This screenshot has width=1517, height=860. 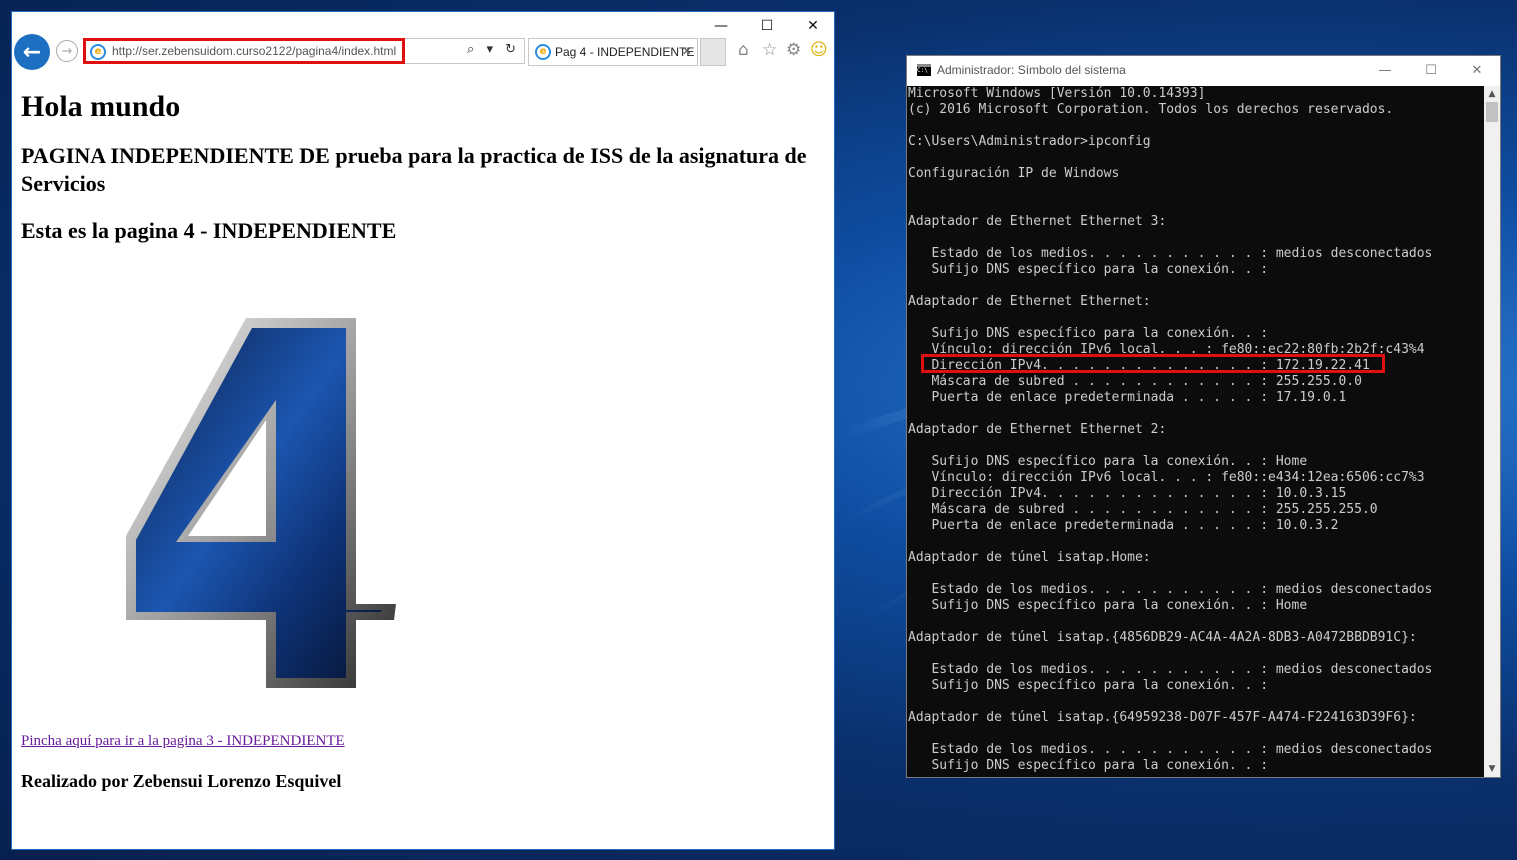 I want to click on tab-title: Pag 4 - INDEPENDIENTE, so click(x=625, y=52).